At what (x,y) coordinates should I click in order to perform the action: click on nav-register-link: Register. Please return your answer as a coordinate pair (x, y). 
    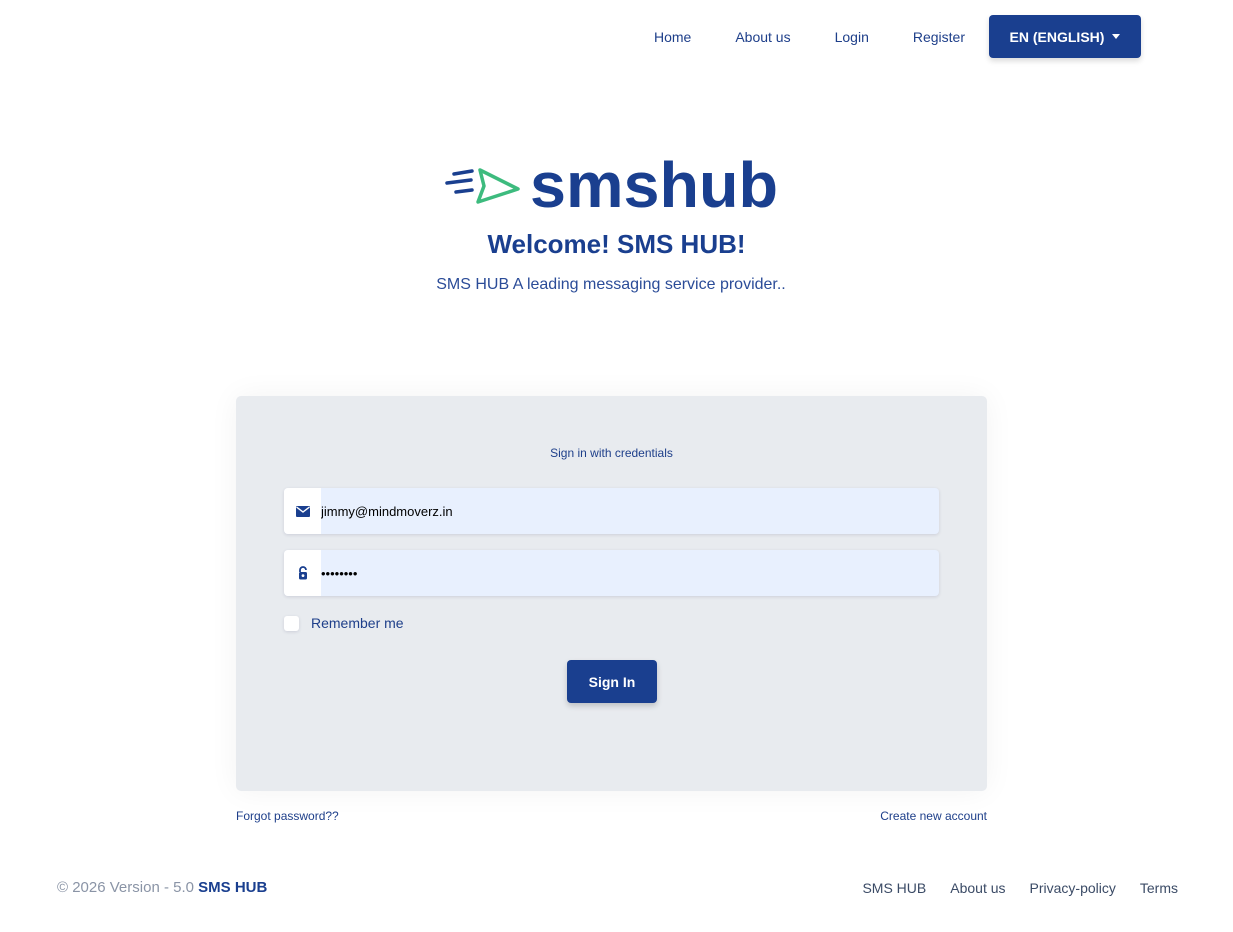
    Looking at the image, I should click on (939, 37).